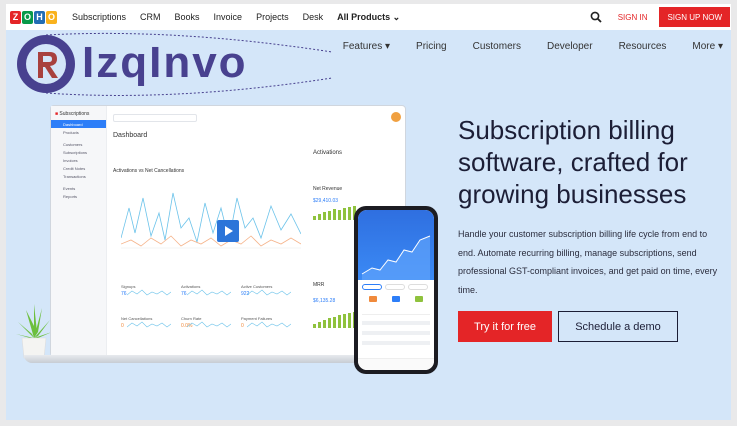  What do you see at coordinates (643, 46) in the screenshot?
I see `nav-resources: Resources` at bounding box center [643, 46].